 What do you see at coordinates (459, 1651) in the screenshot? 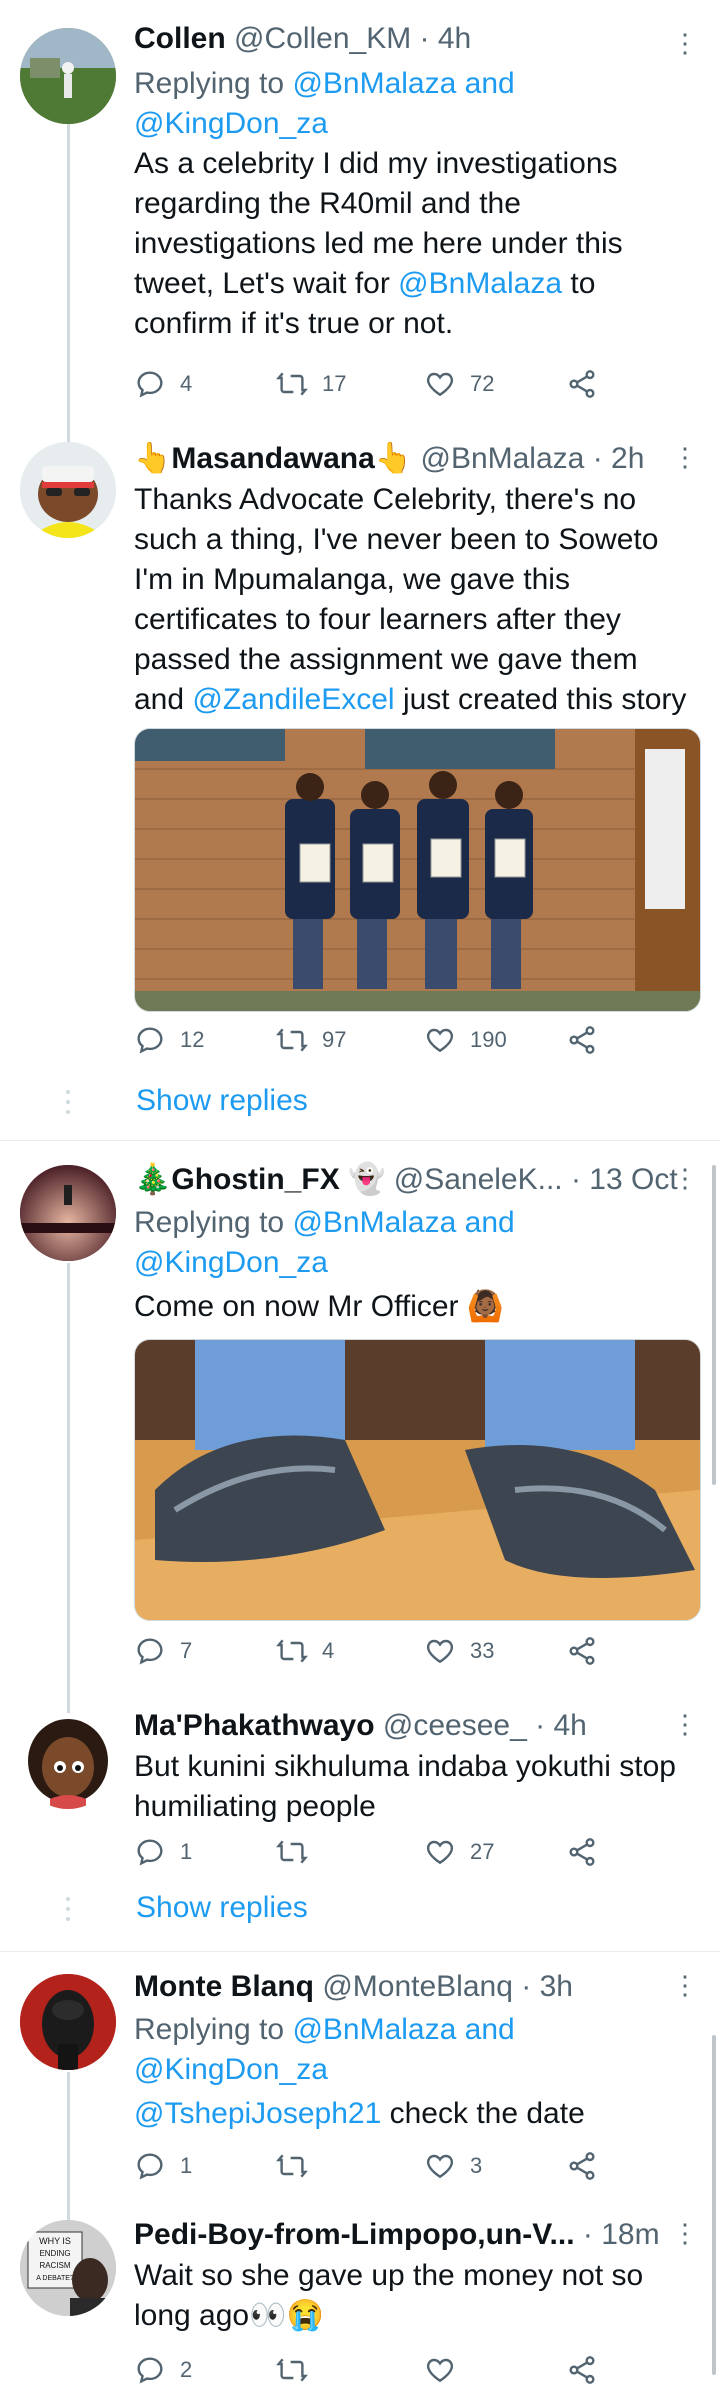
I see `like-button: 33` at bounding box center [459, 1651].